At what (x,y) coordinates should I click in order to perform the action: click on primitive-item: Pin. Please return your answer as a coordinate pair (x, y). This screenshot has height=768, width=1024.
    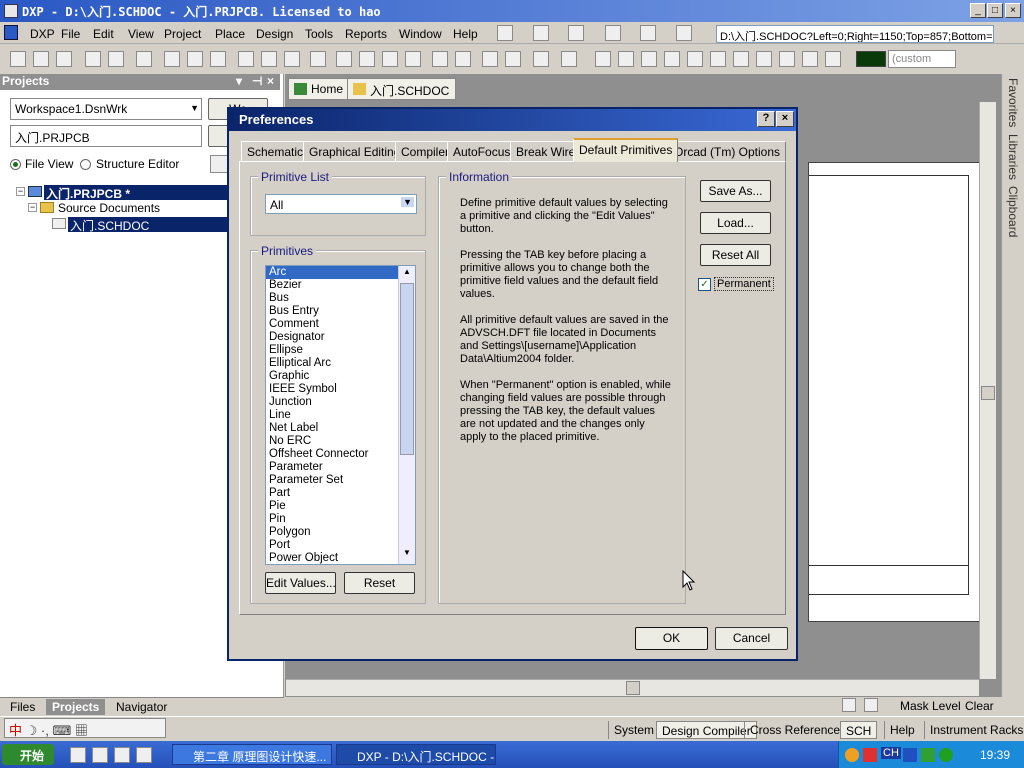
    Looking at the image, I should click on (332, 519).